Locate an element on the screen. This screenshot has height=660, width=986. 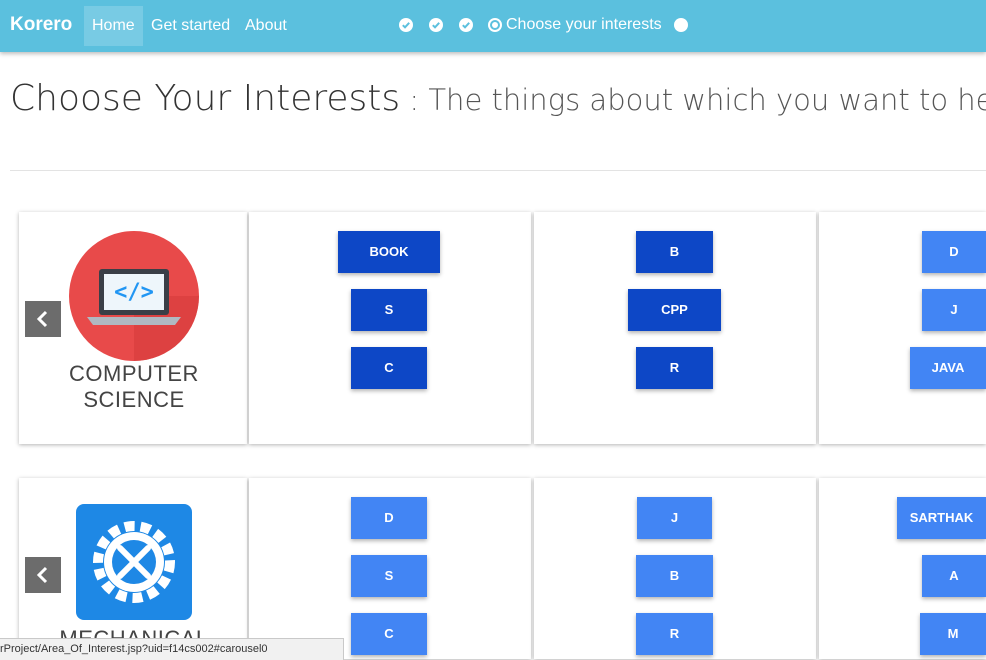
nav-link-about: About is located at coordinates (266, 26).